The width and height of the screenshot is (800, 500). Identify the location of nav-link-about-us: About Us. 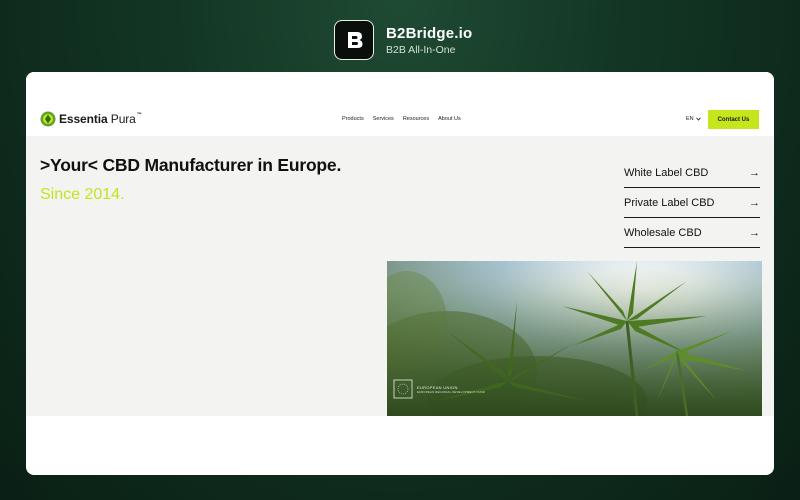
(449, 119).